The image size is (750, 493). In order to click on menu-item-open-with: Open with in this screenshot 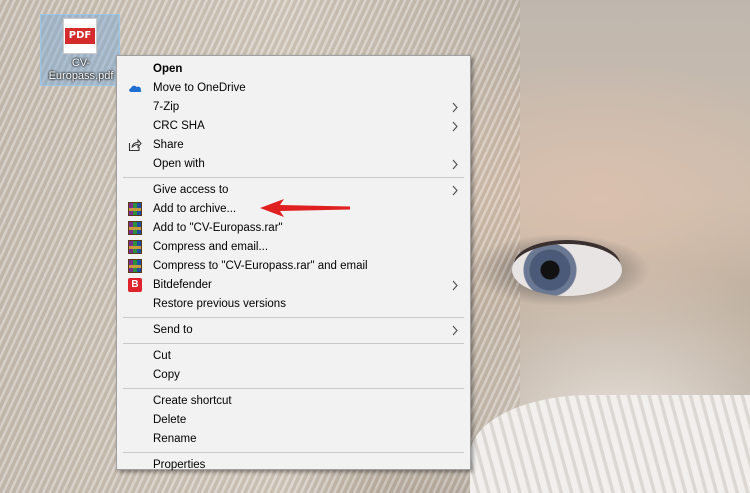, I will do `click(293, 164)`.